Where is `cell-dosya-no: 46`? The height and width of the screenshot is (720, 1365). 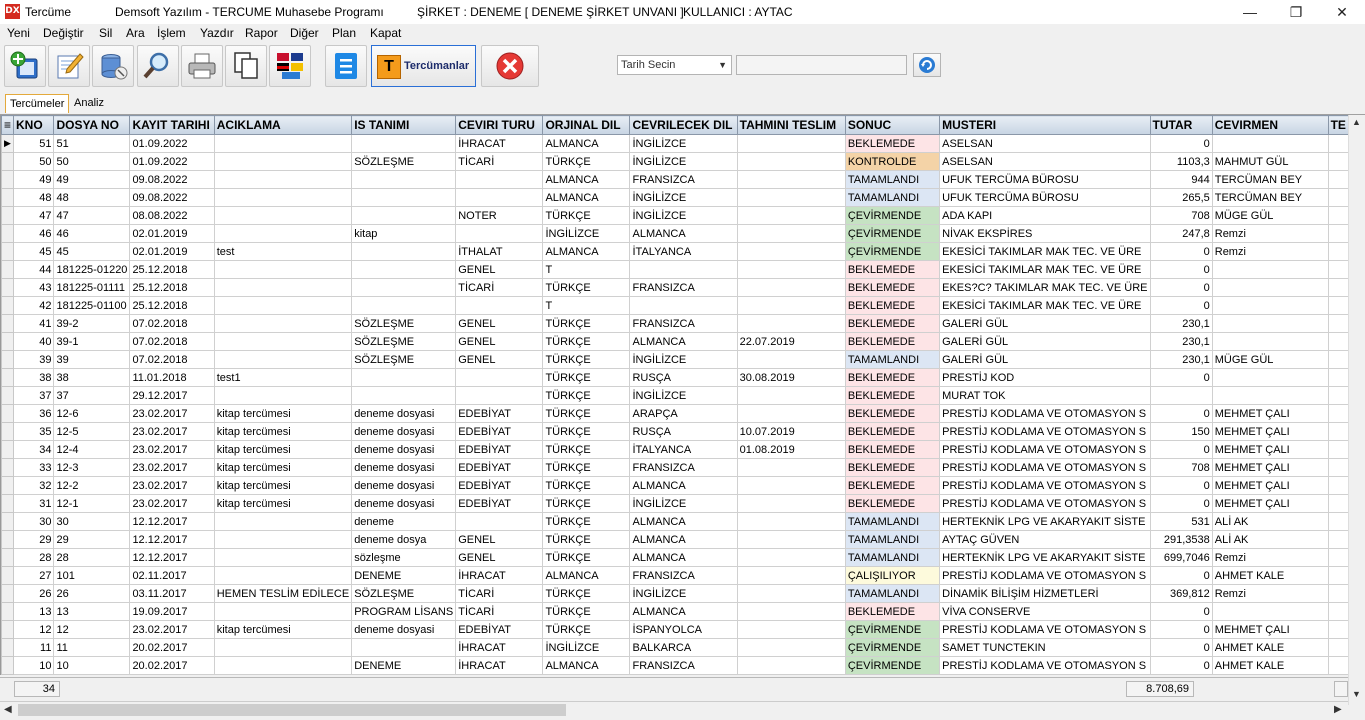 cell-dosya-no: 46 is located at coordinates (92, 233).